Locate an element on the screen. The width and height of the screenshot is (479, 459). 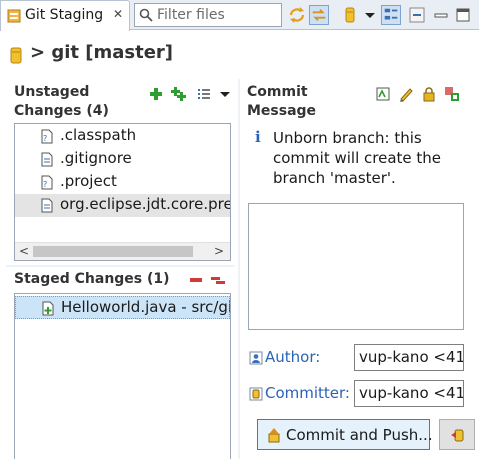
filter-field is located at coordinates (208, 15).